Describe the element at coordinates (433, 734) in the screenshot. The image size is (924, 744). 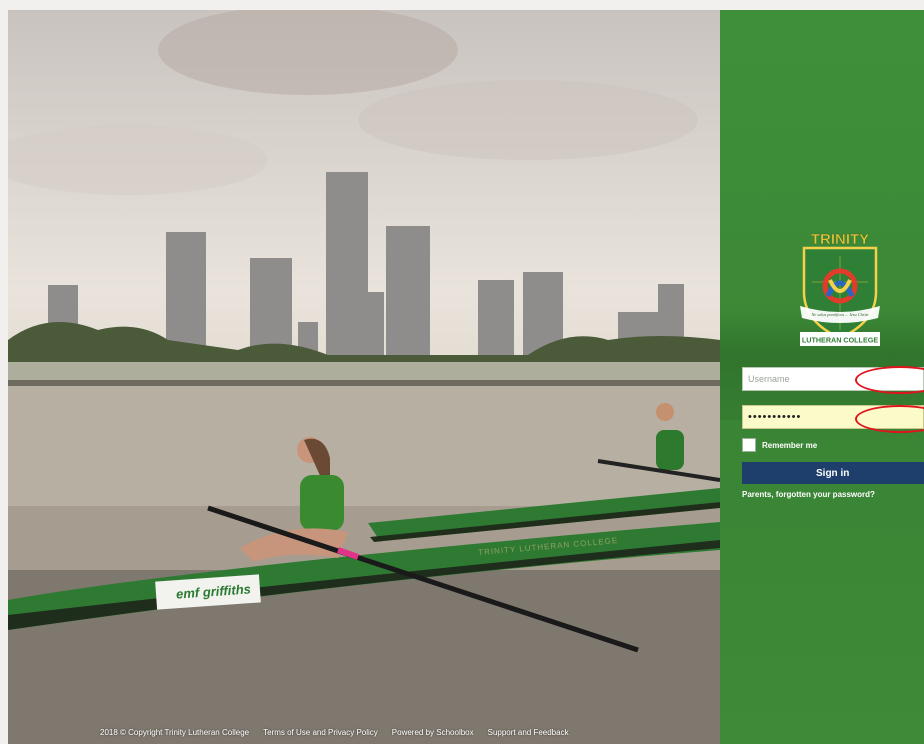
I see `powered-by-link: Powered by Schoolbox` at that location.